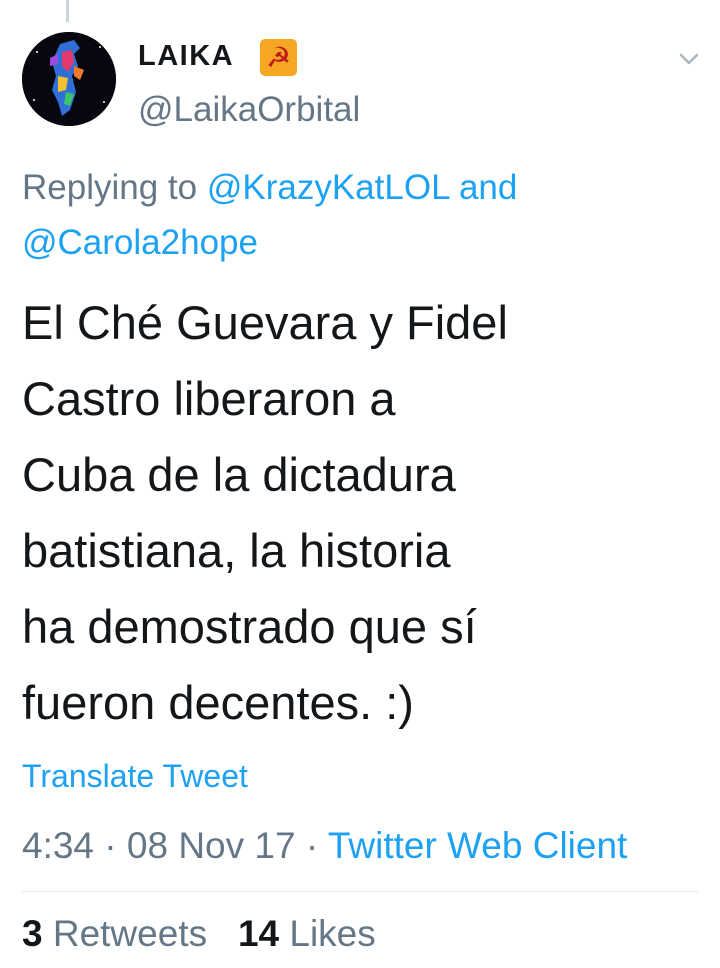 The height and width of the screenshot is (968, 720). What do you see at coordinates (249, 110) in the screenshot?
I see `author-handle: @LaikaOrbital` at bounding box center [249, 110].